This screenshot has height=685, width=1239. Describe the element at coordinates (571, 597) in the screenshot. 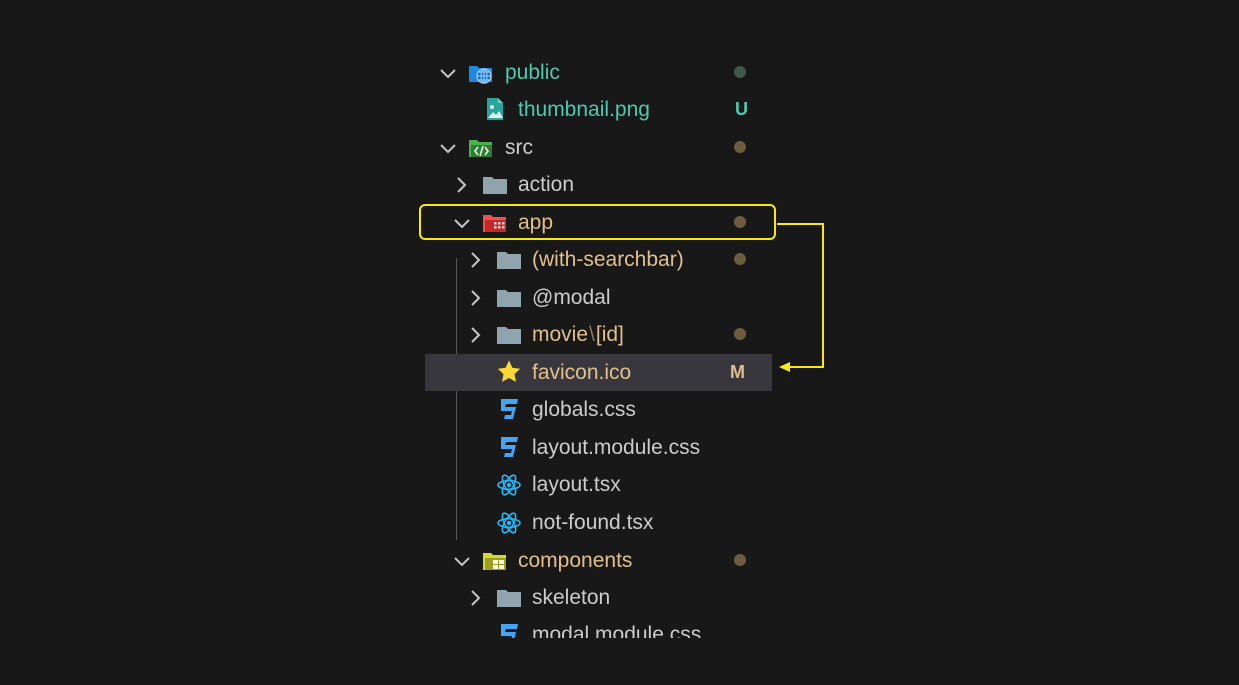

I see `tree-item-label: skeleton` at that location.